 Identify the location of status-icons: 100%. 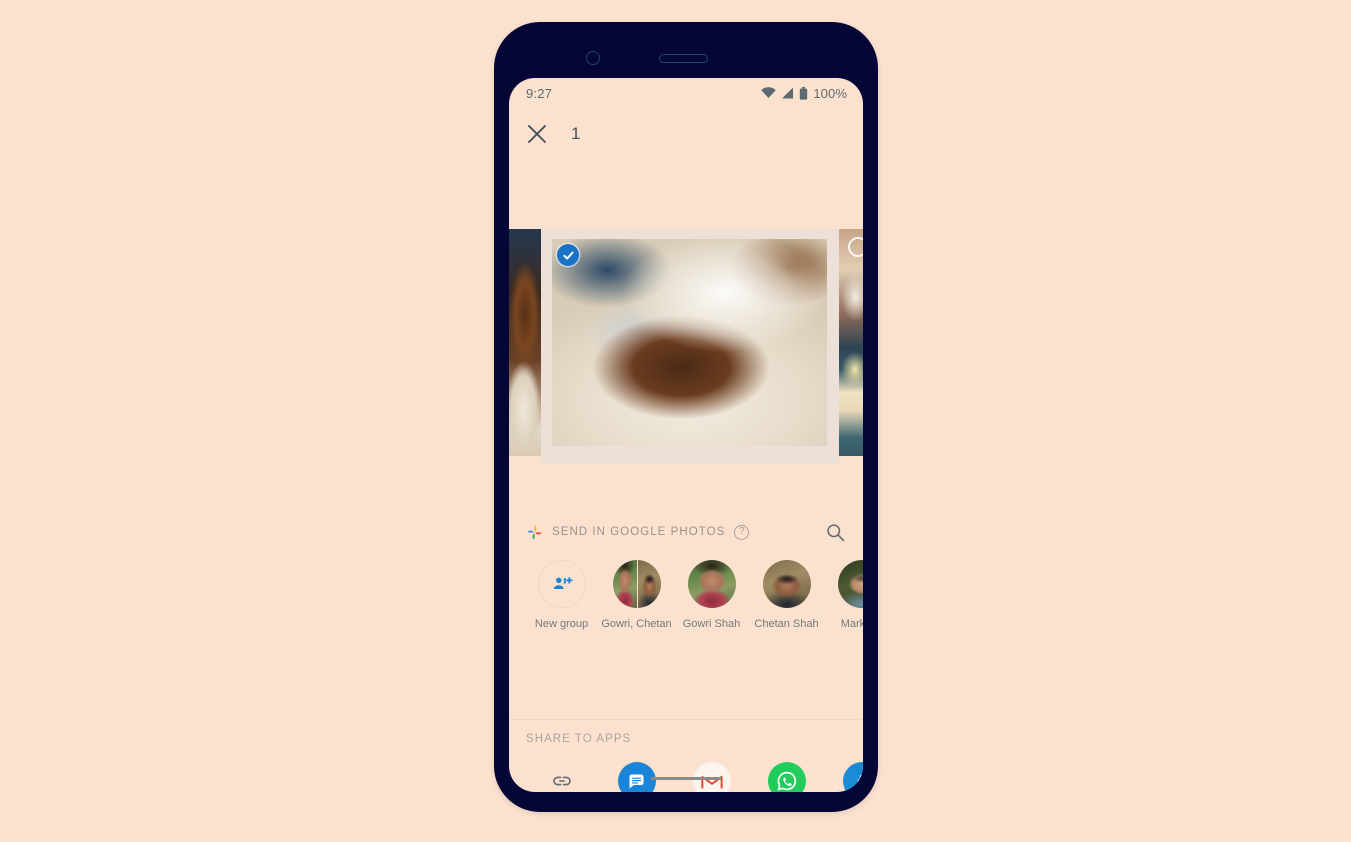
(804, 93).